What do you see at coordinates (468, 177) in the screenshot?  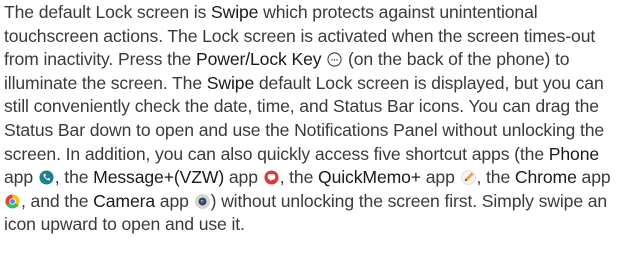 I see `quickmemo-app-icon` at bounding box center [468, 177].